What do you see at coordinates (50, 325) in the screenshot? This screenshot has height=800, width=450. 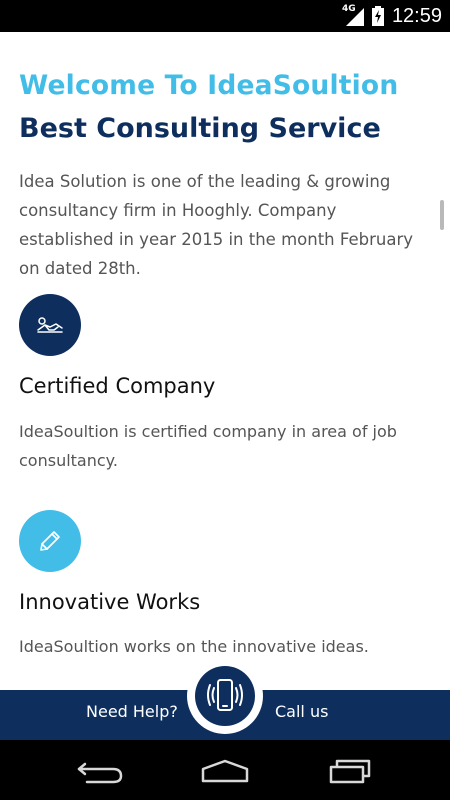 I see `handshake-icon` at bounding box center [50, 325].